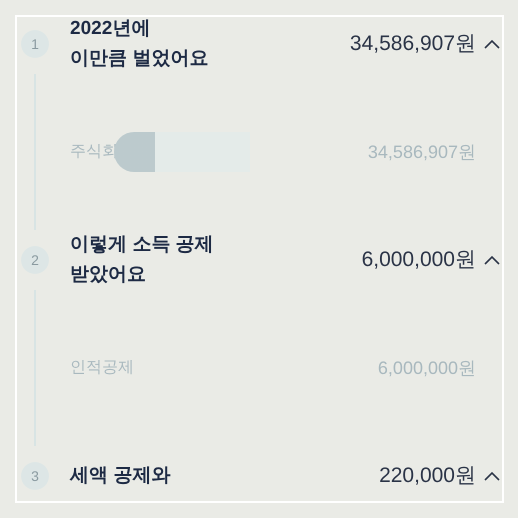 This screenshot has height=518, width=518. What do you see at coordinates (102, 368) in the screenshot?
I see `item-label: 인적공제` at bounding box center [102, 368].